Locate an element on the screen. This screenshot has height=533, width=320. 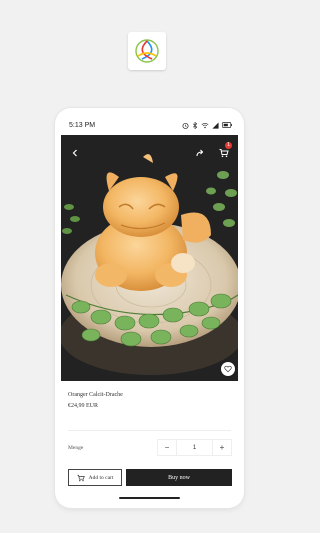
share-button is located at coordinates (200, 153).